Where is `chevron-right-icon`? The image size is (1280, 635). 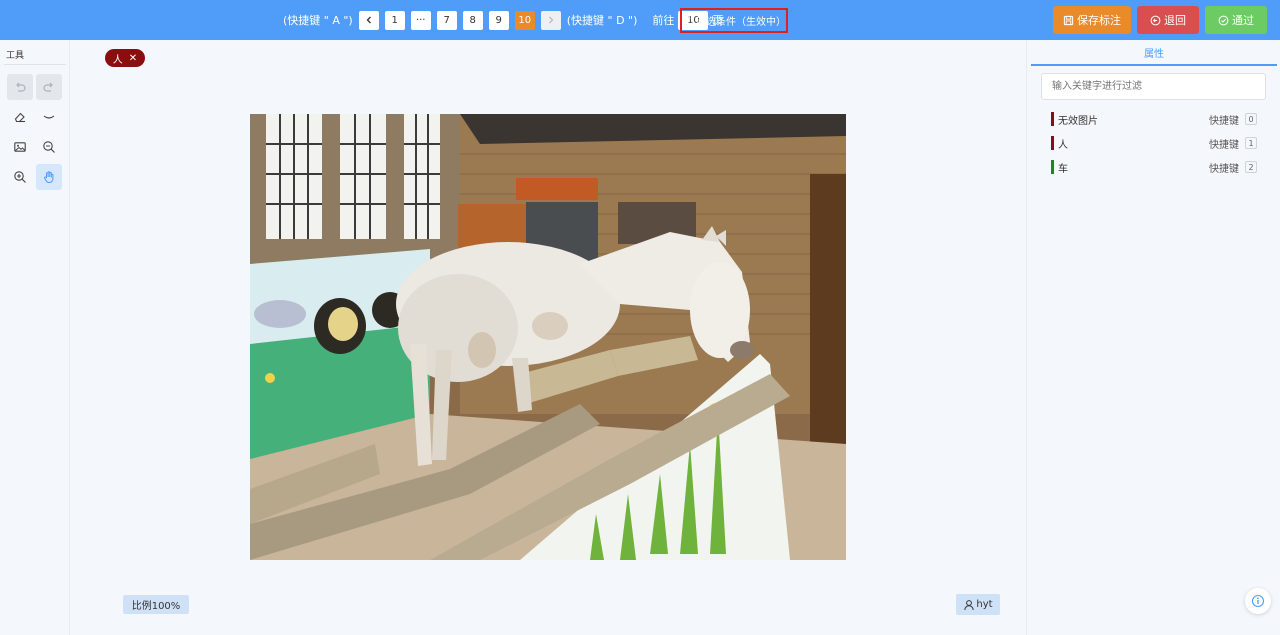
chevron-right-icon is located at coordinates (551, 20).